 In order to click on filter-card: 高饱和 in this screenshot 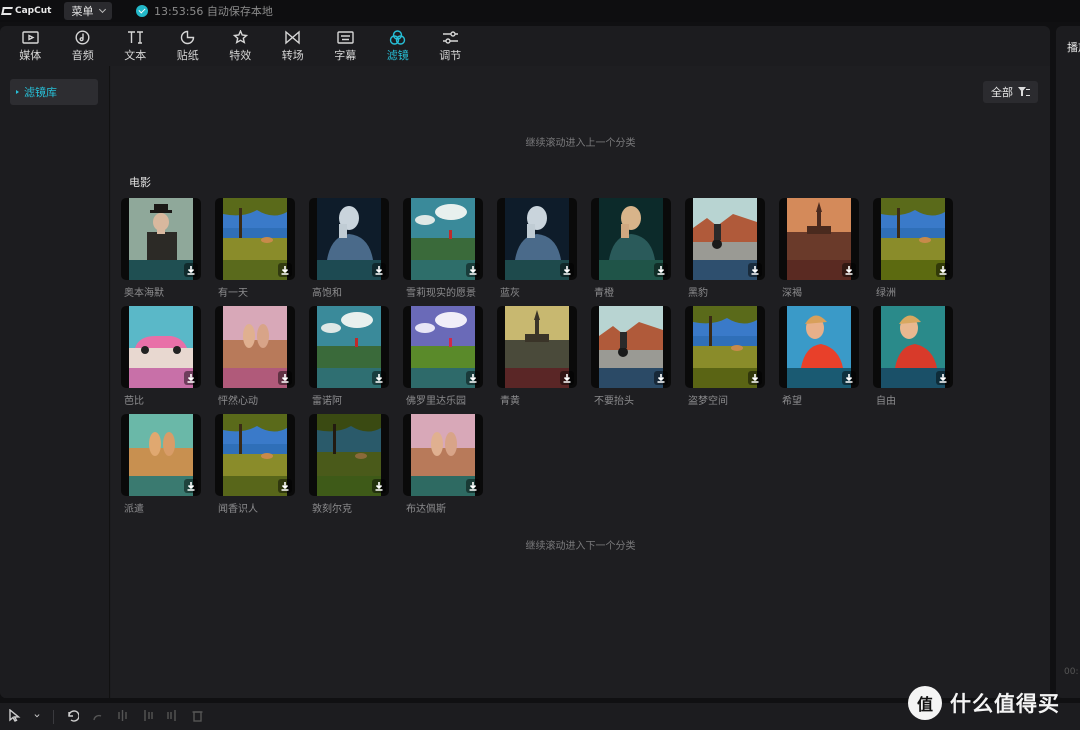, I will do `click(349, 248)`.